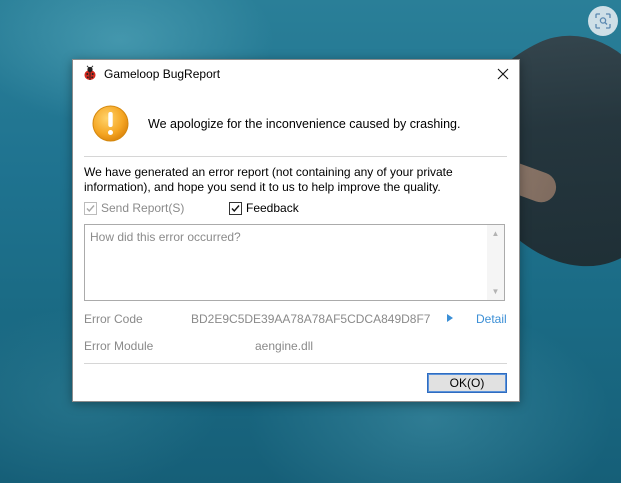  What do you see at coordinates (294, 262) in the screenshot?
I see `feedback-textarea: How did this error occurred? ▲ ▼` at bounding box center [294, 262].